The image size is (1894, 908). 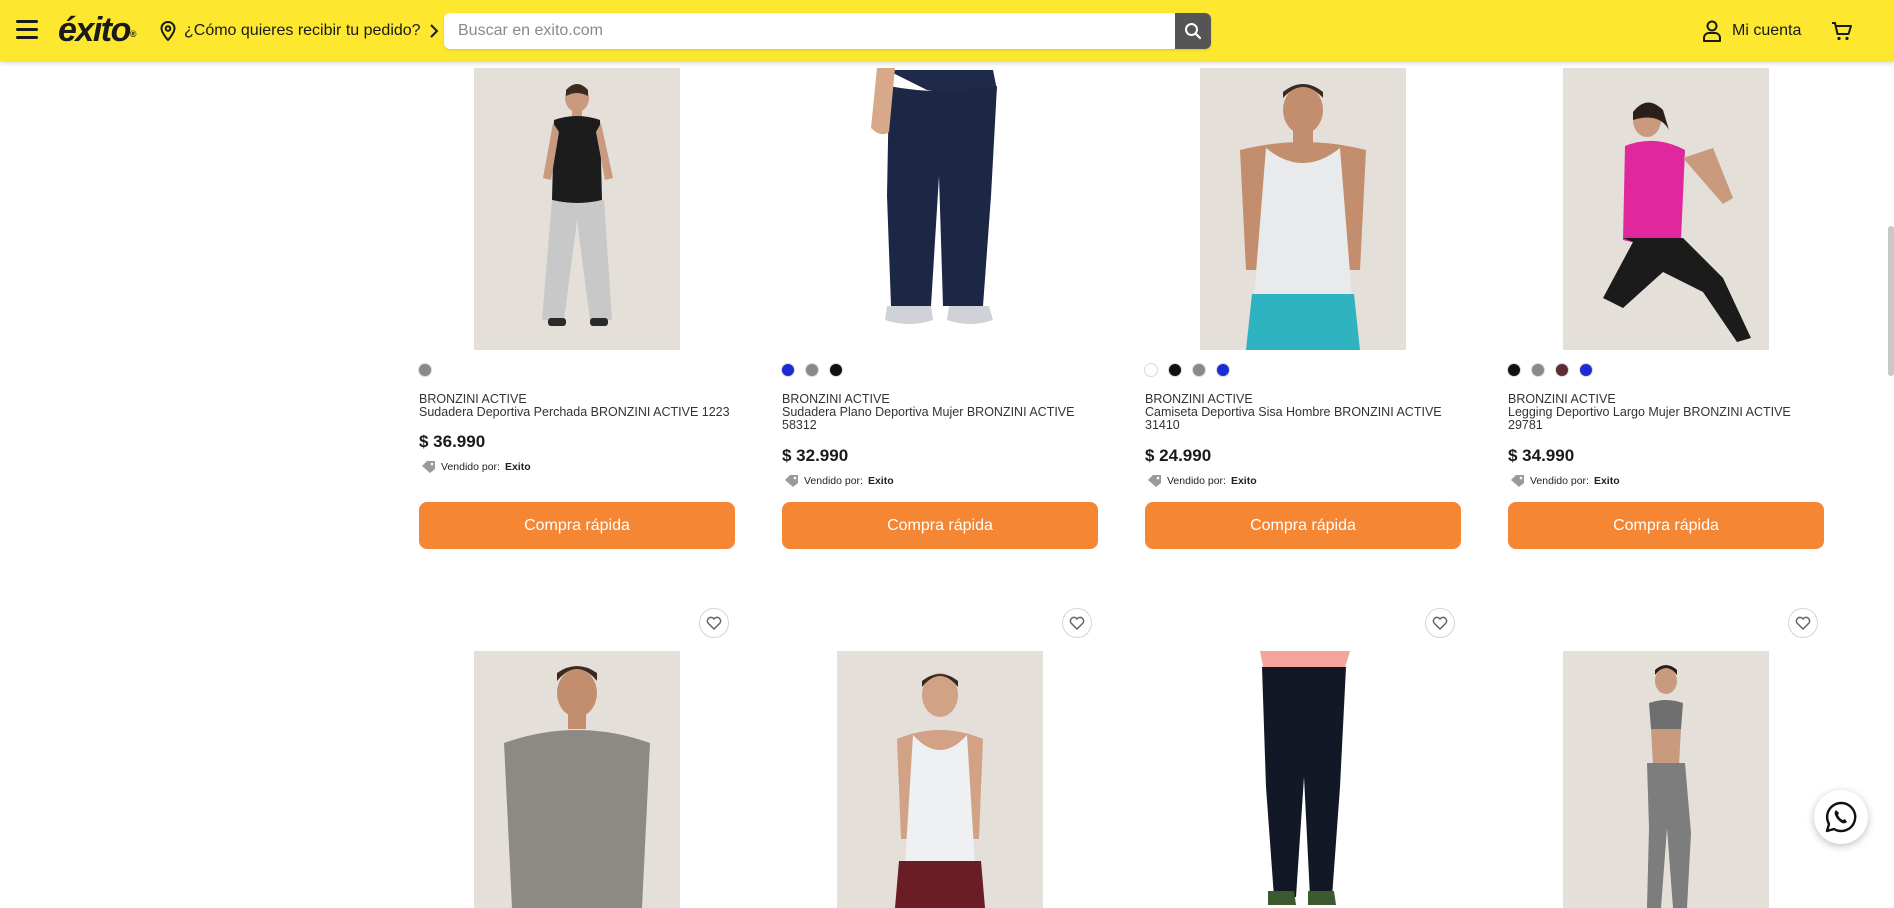 I want to click on product-price: $ 32.990, so click(x=815, y=455).